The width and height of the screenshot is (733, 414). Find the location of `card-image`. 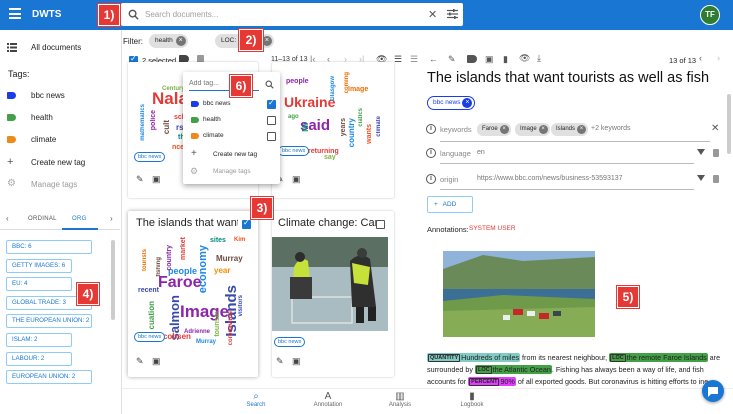

card-image is located at coordinates (330, 284).